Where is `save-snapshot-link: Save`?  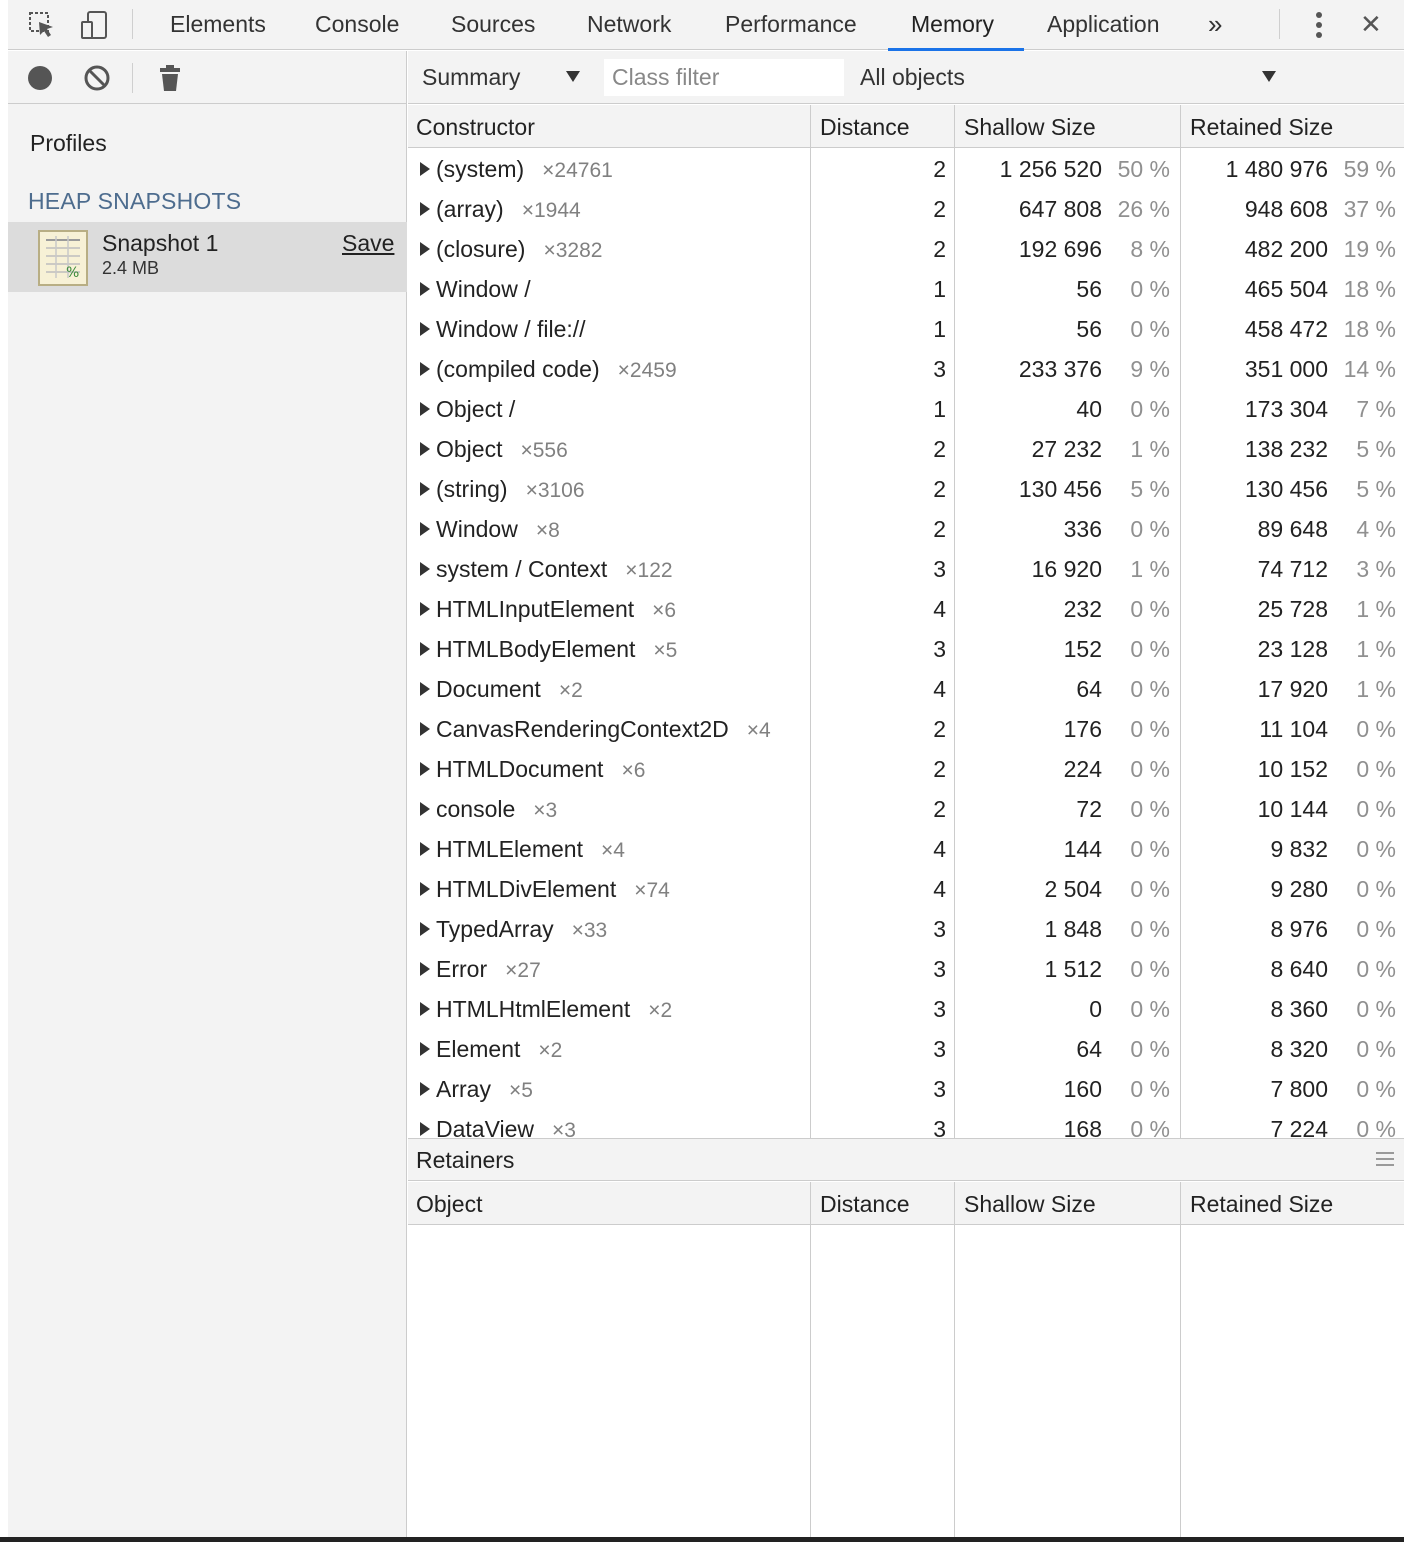 save-snapshot-link: Save is located at coordinates (368, 243).